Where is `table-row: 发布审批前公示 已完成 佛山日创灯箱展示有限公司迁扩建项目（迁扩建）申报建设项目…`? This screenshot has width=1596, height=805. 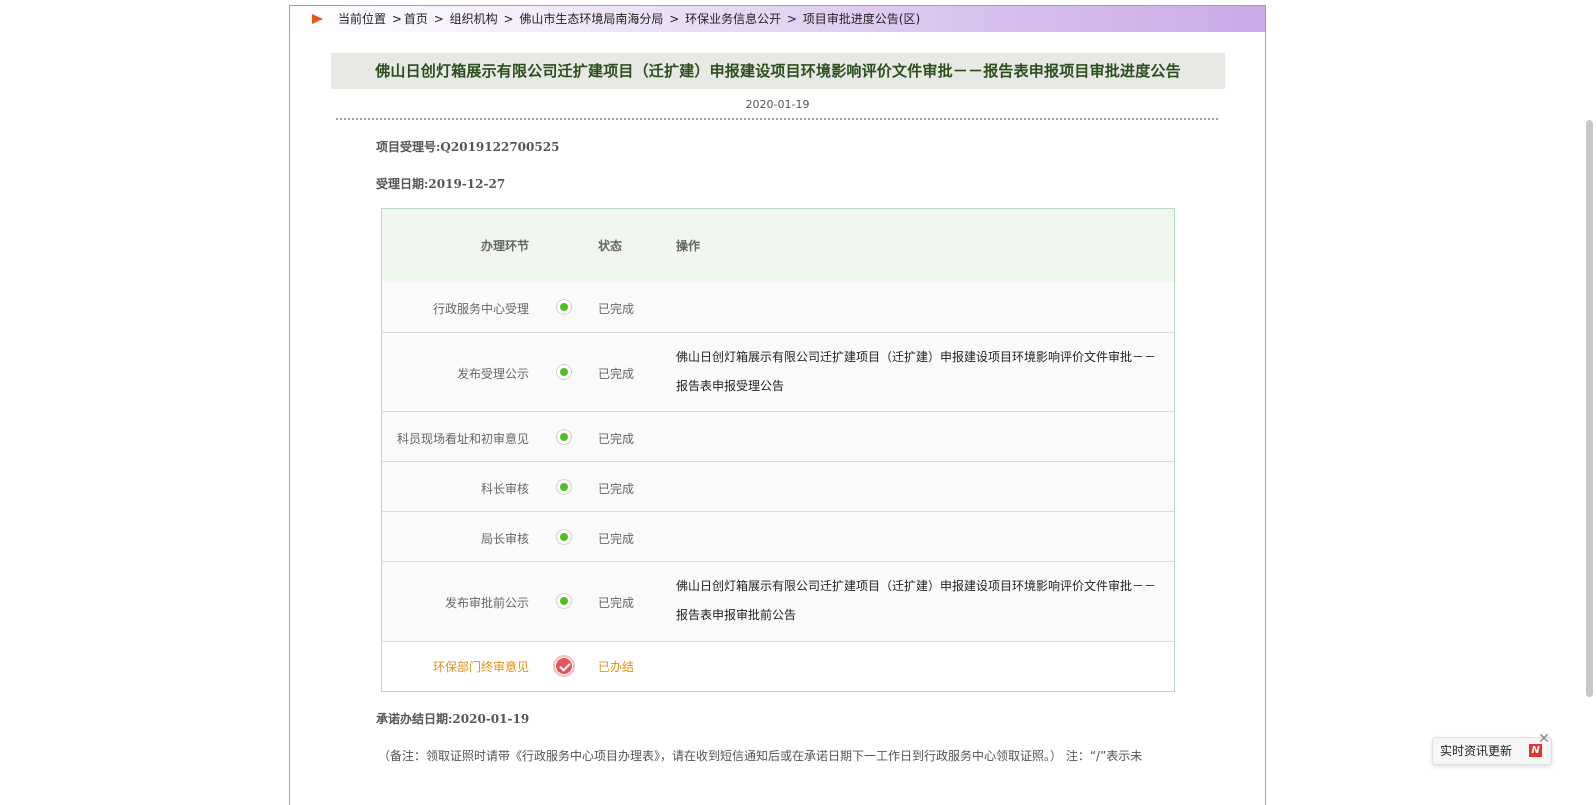
table-row: 发布审批前公示 已完成 佛山日创灯箱展示有限公司迁扩建项目（迁扩建）申报建设项目… is located at coordinates (778, 602).